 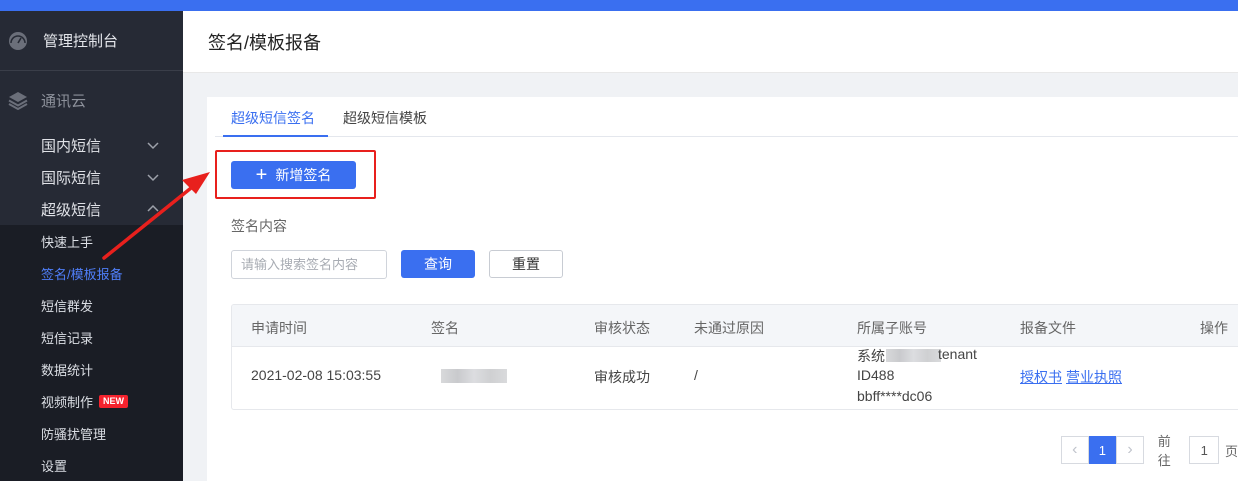 What do you see at coordinates (153, 208) in the screenshot?
I see `chevron-up-icon` at bounding box center [153, 208].